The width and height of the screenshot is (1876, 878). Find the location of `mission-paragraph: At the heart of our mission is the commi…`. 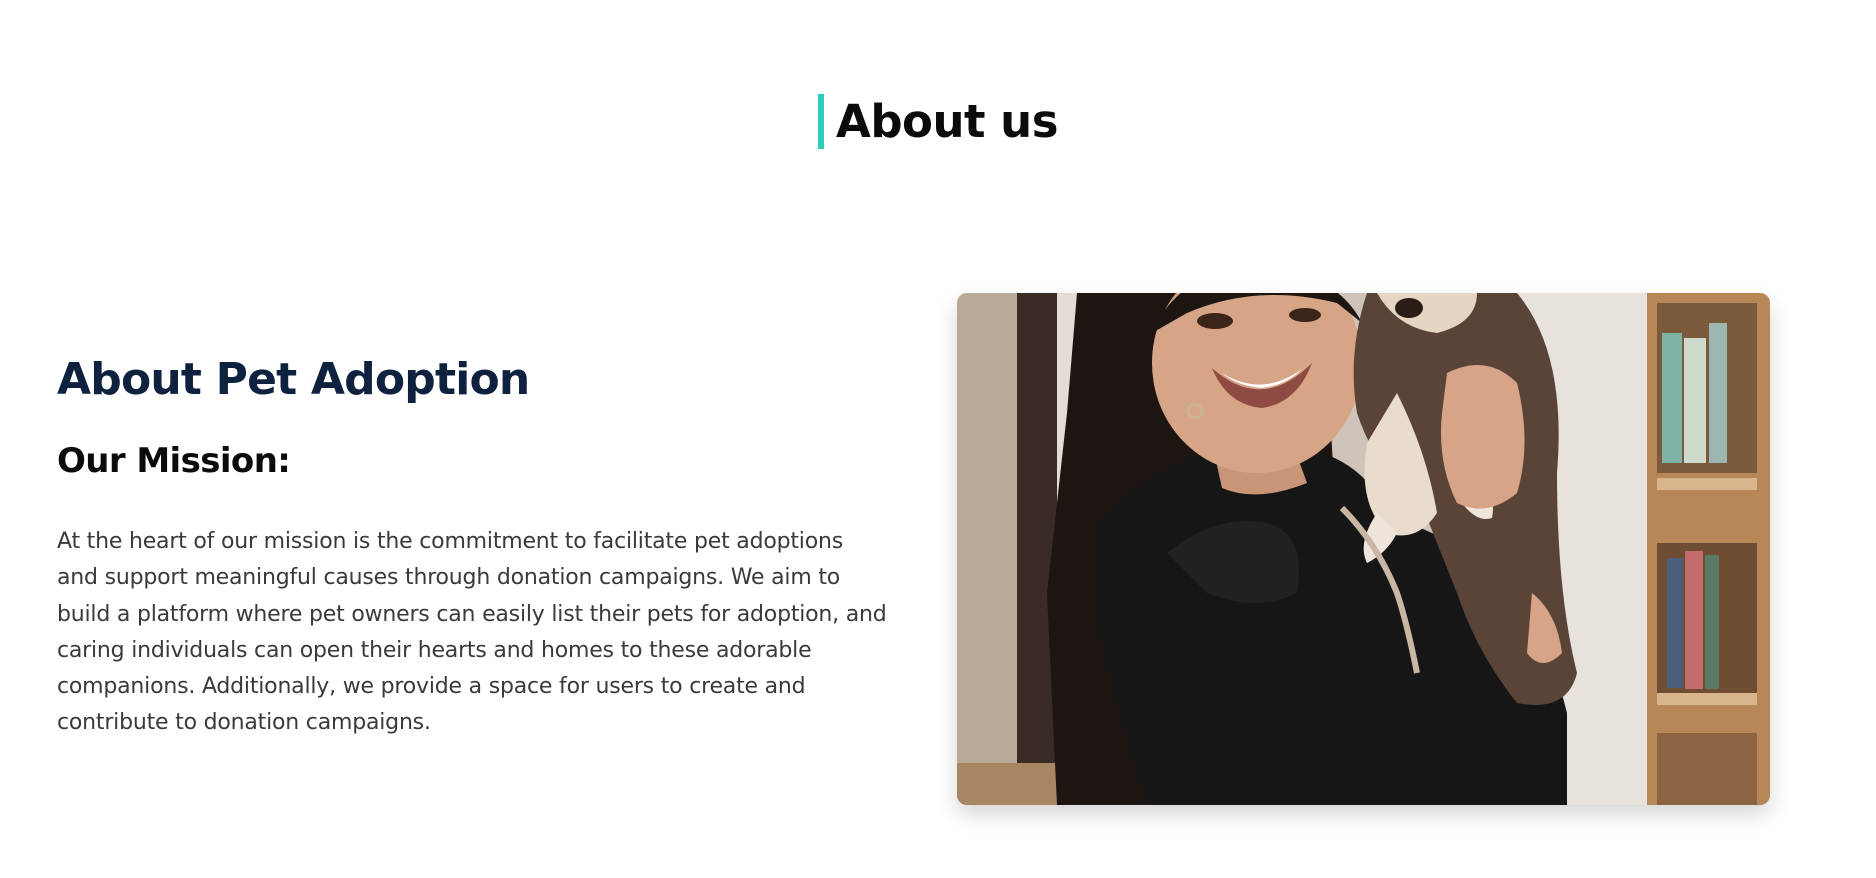

mission-paragraph: At the heart of our mission is the commi… is located at coordinates (472, 632).